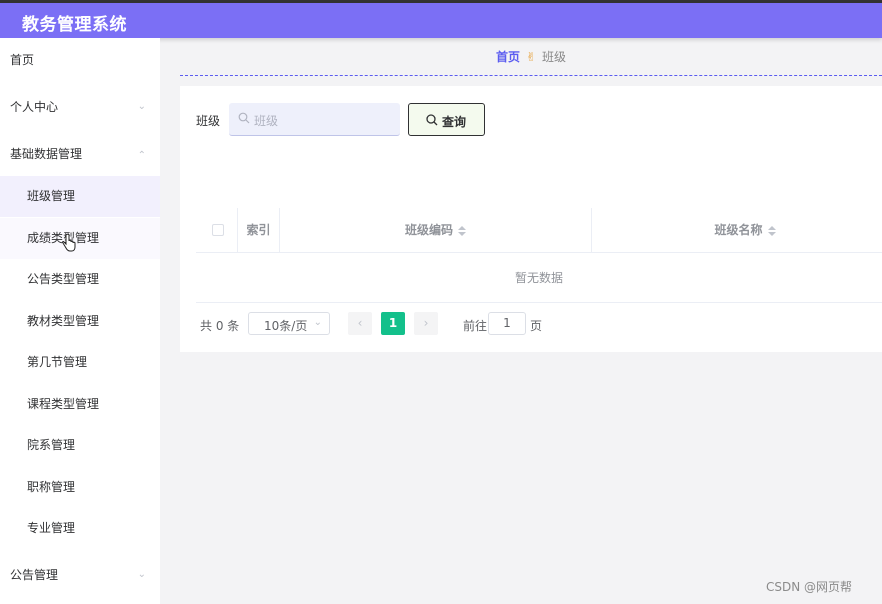 The image size is (882, 604). I want to click on goto-page-input: 1, so click(507, 323).